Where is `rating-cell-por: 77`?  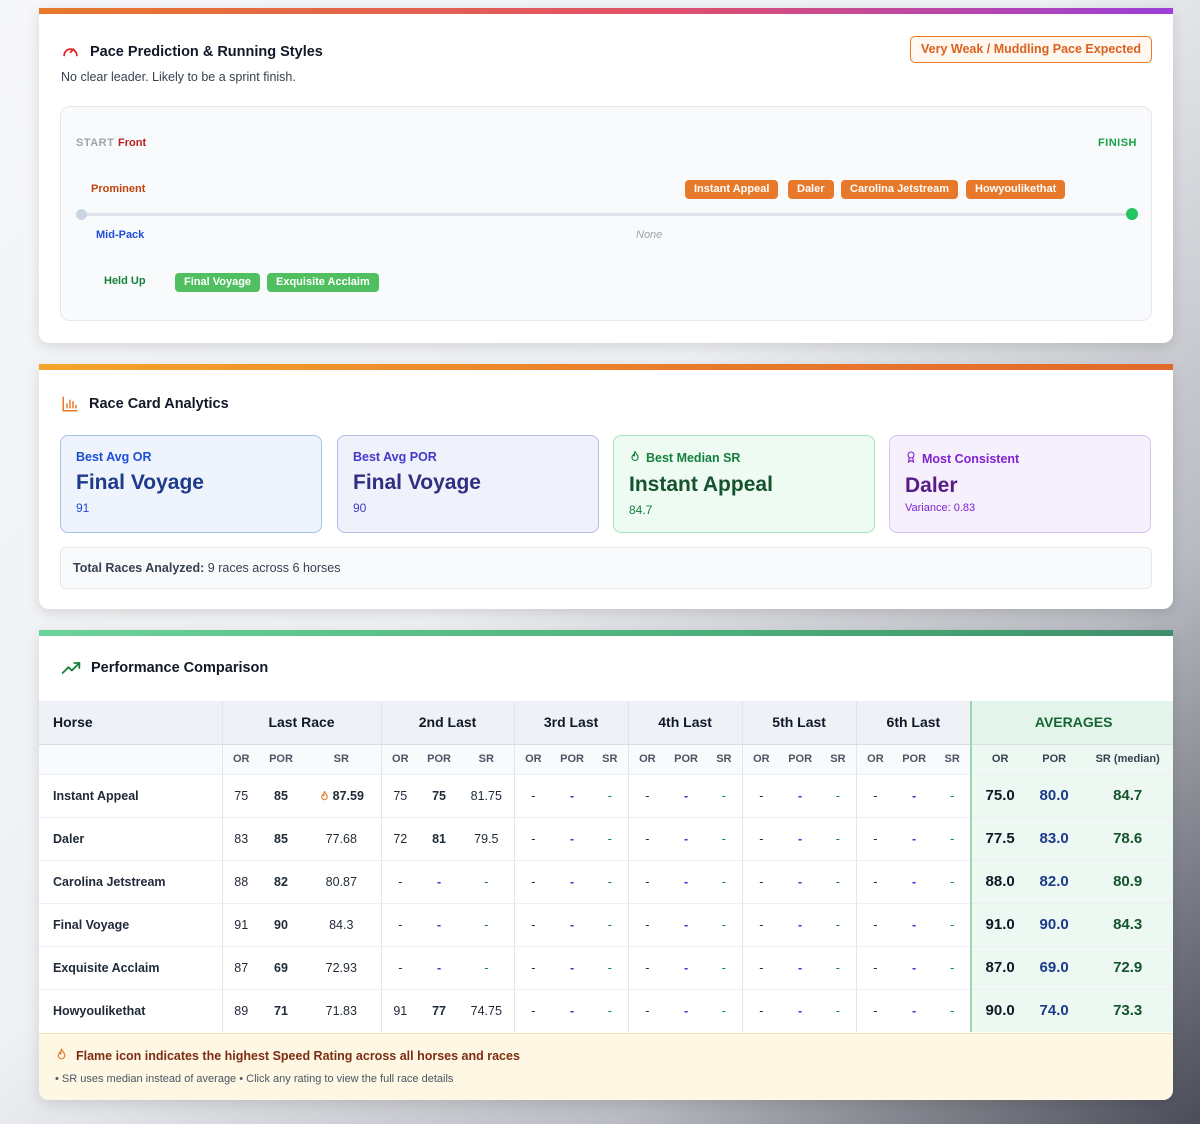 rating-cell-por: 77 is located at coordinates (439, 1010).